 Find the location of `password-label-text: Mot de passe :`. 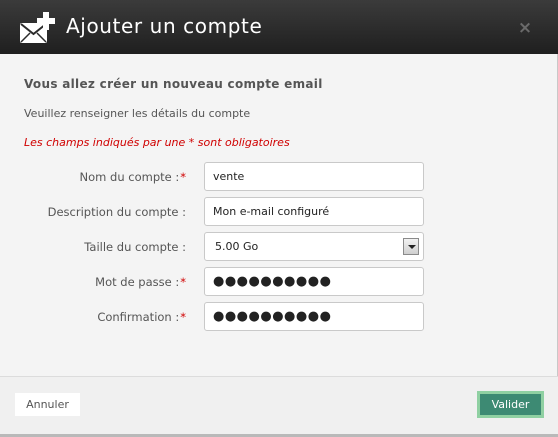

password-label-text: Mot de passe : is located at coordinates (137, 282).